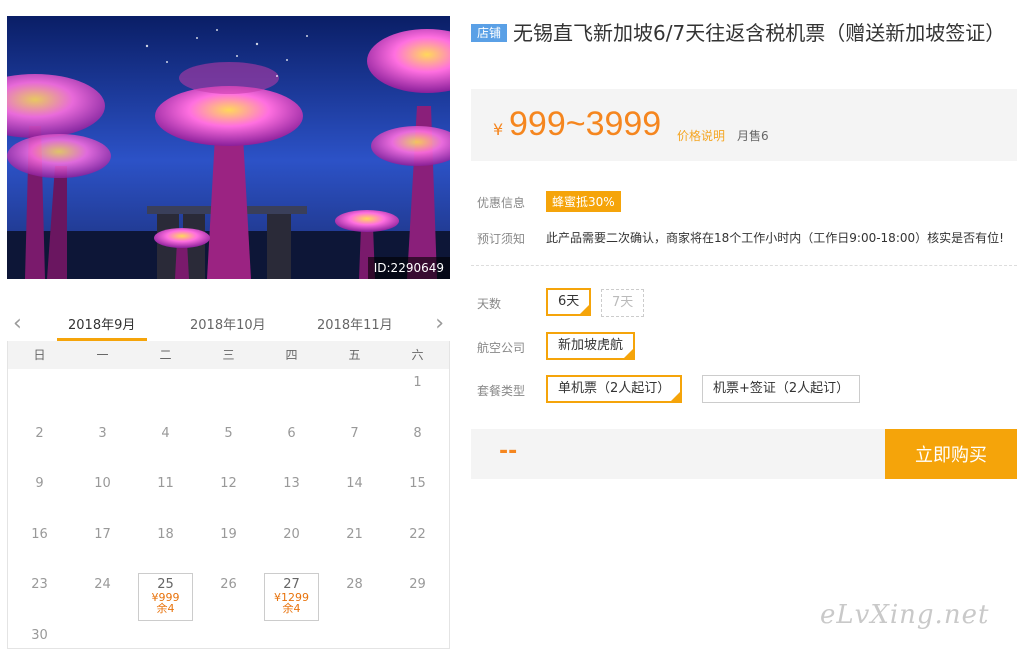 This screenshot has height=649, width=1024. What do you see at coordinates (569, 302) in the screenshot?
I see `option-days-6: 6天` at bounding box center [569, 302].